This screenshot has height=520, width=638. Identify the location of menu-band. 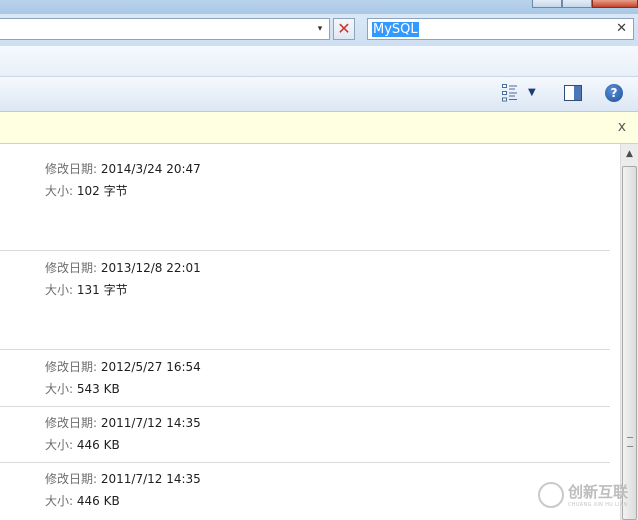
(319, 61).